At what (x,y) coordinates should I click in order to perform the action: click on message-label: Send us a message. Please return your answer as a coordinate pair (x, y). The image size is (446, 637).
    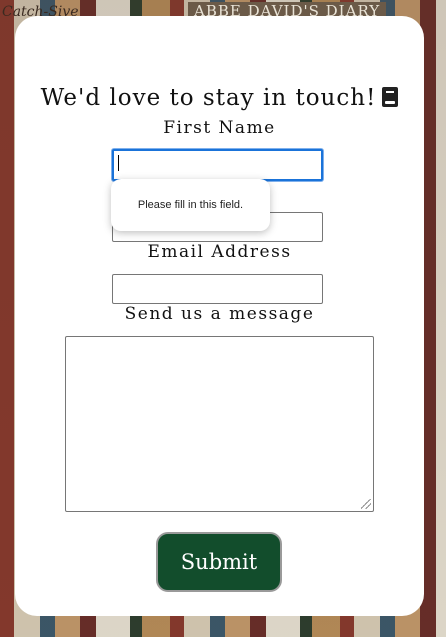
    Looking at the image, I should click on (219, 314).